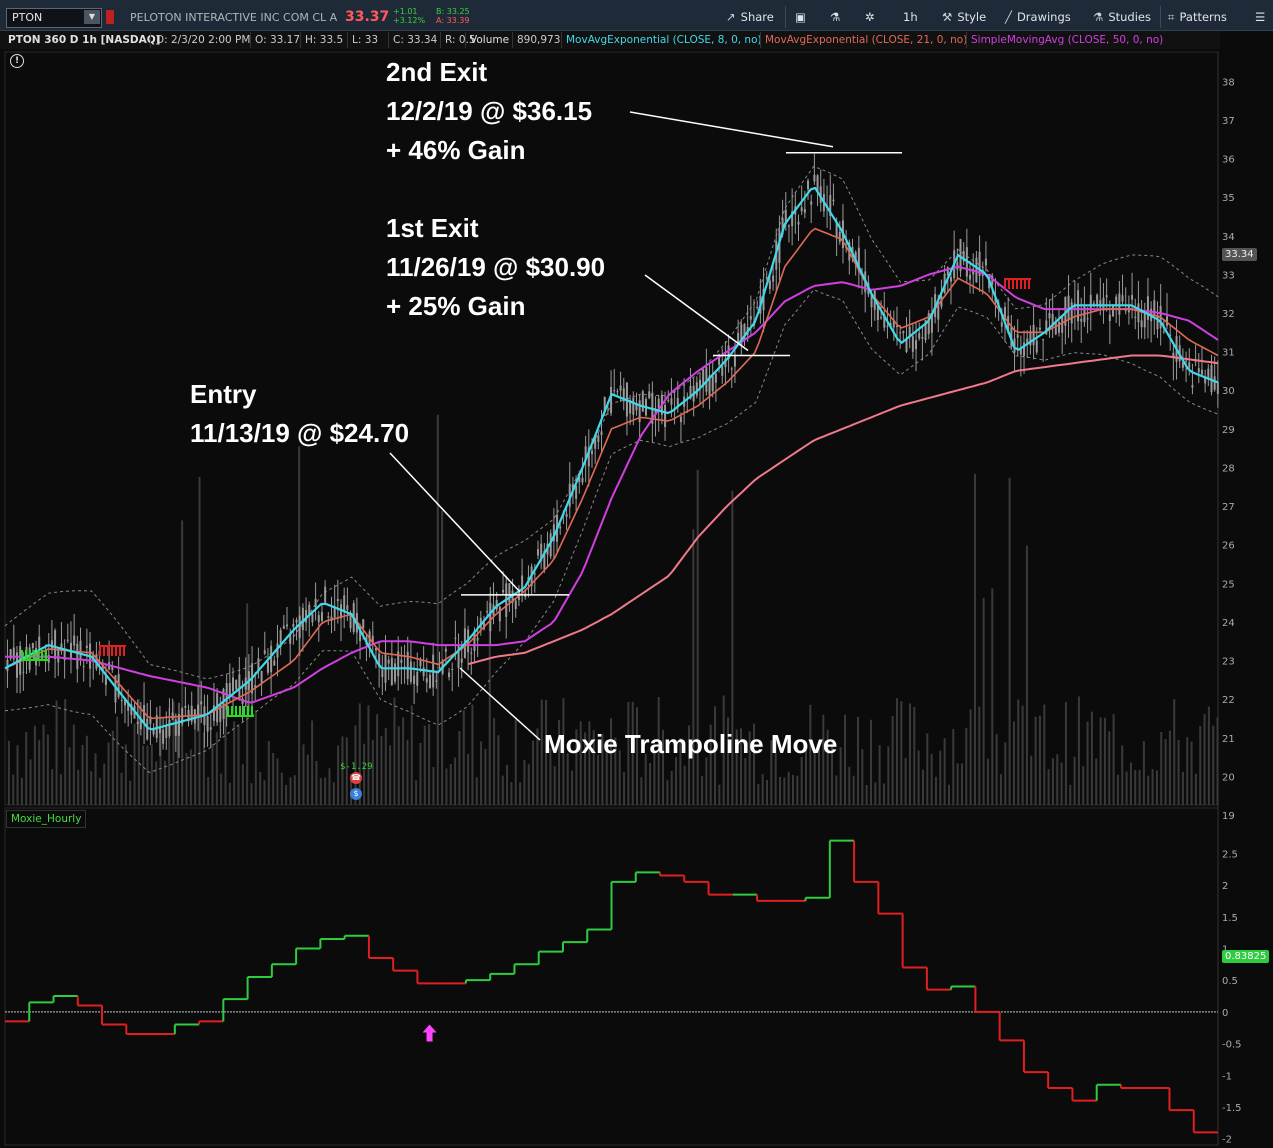 This screenshot has height=1148, width=1273. What do you see at coordinates (489, 111) in the screenshot?
I see `exit2-annotation: 2nd Exit 12/2/19 @ $36.15 + 46% Gain` at bounding box center [489, 111].